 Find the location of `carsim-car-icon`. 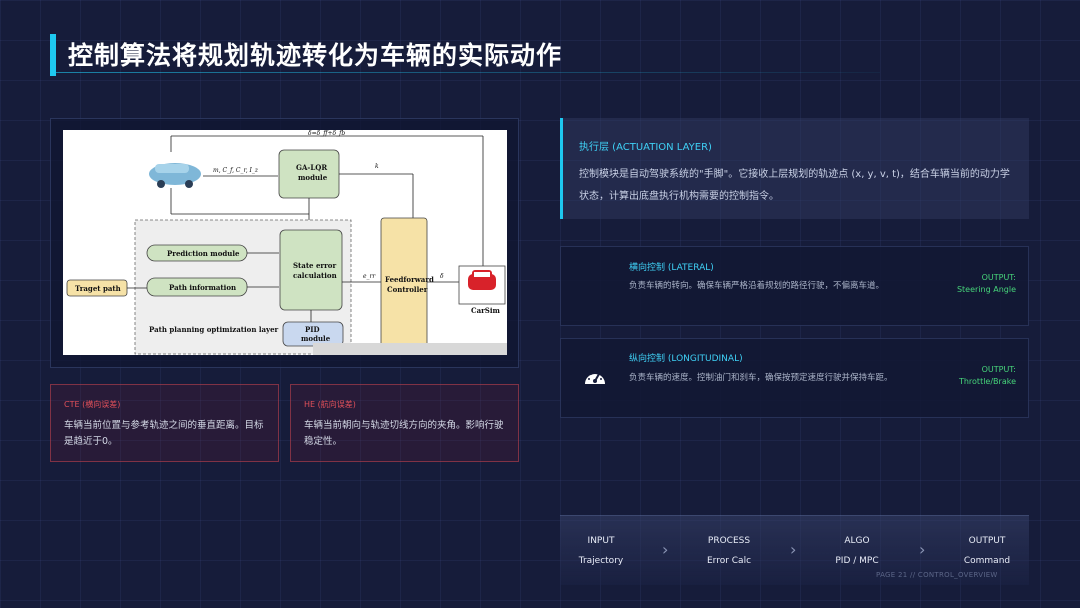

carsim-car-icon is located at coordinates (482, 280).